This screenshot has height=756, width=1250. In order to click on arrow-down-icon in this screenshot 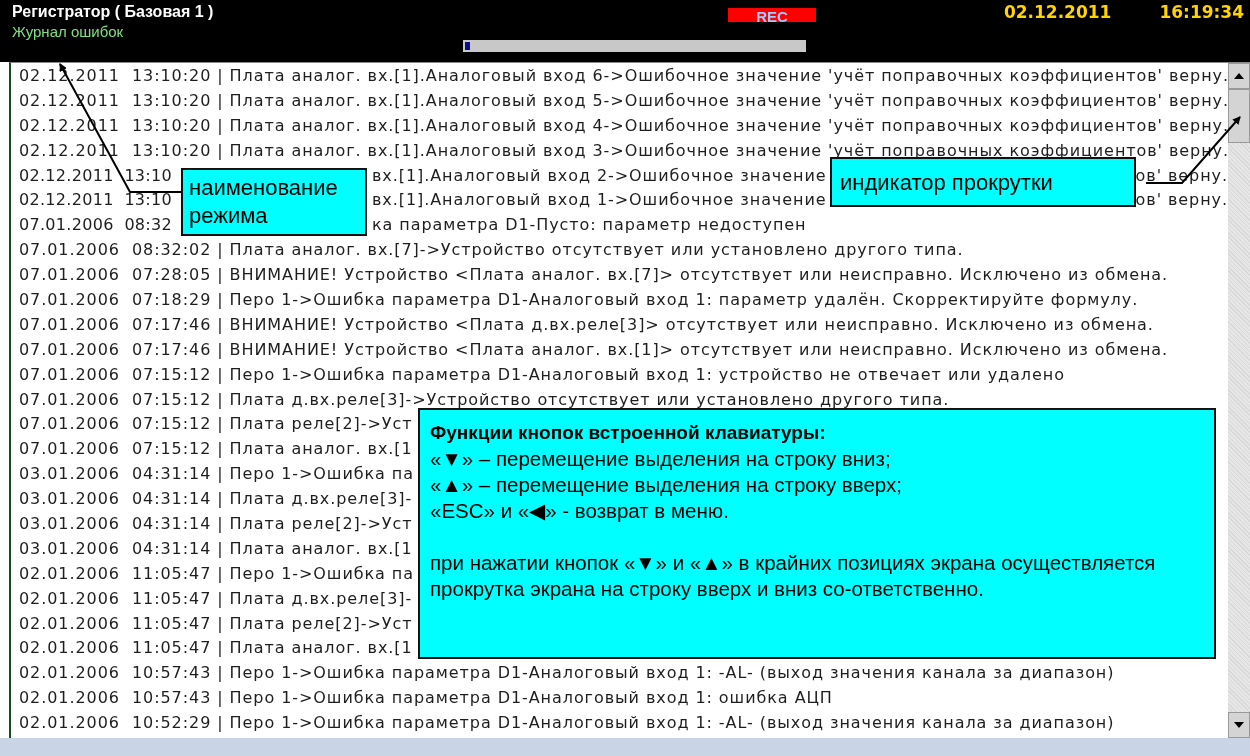, I will do `click(1239, 725)`.